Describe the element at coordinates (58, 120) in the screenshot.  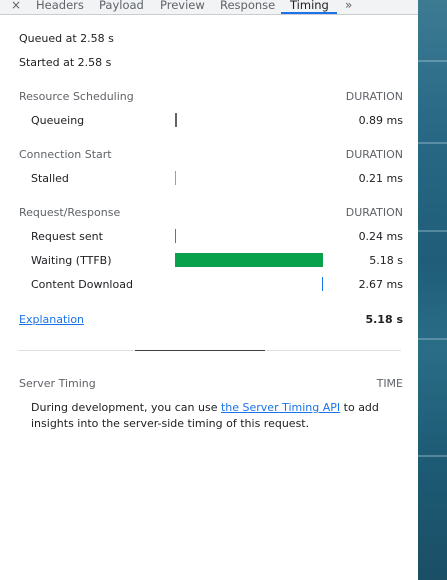
I see `row-label-queueing: Queueing` at that location.